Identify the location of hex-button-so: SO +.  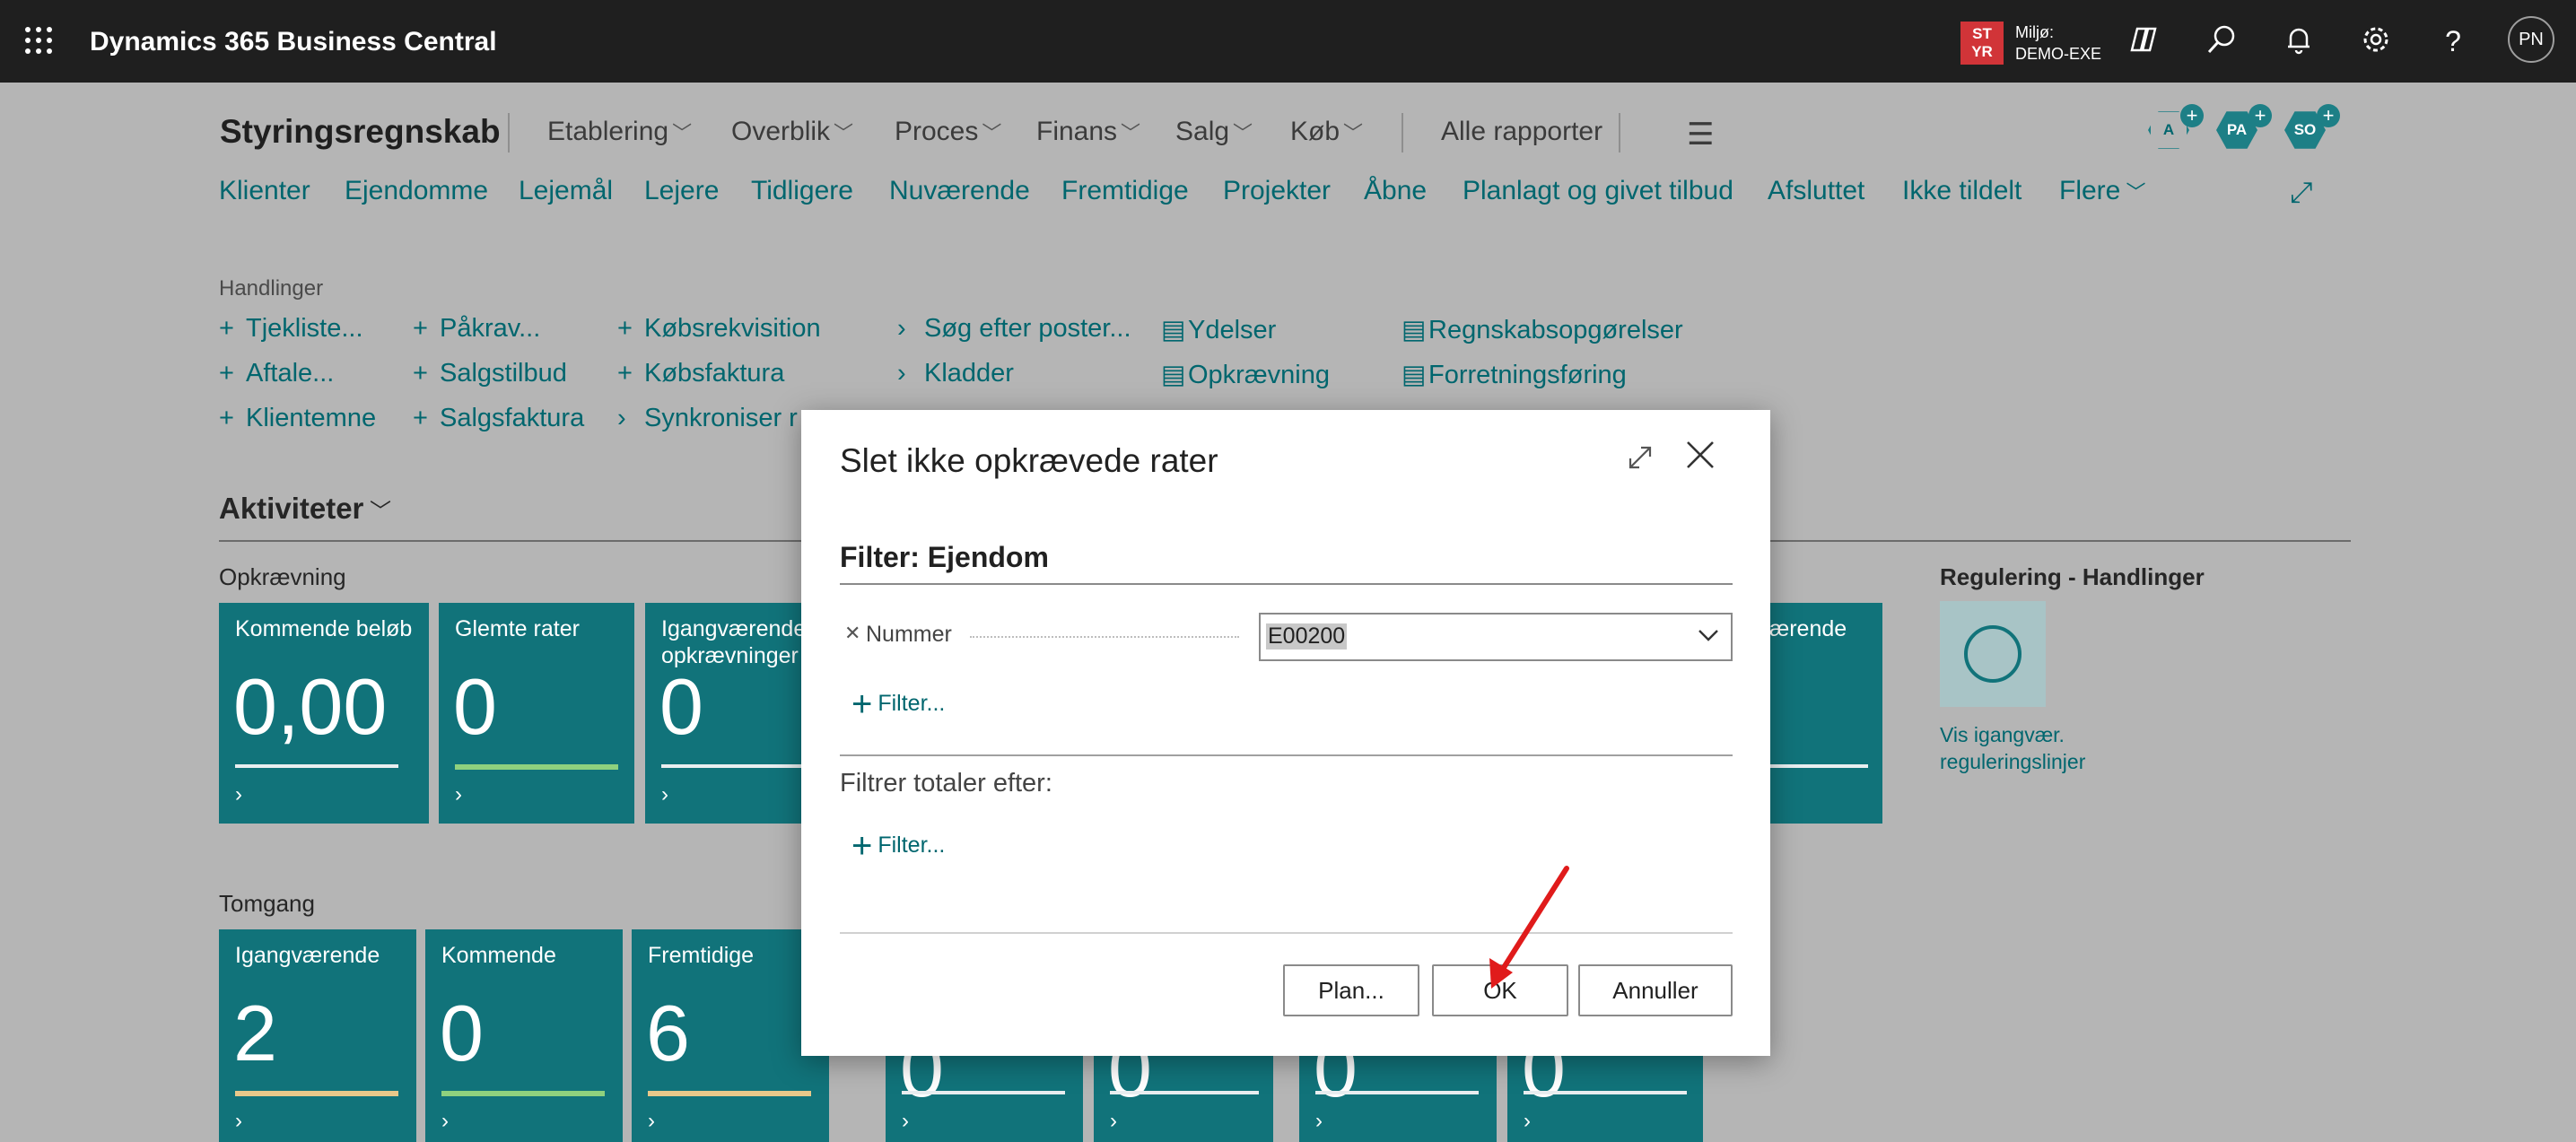
(2312, 129).